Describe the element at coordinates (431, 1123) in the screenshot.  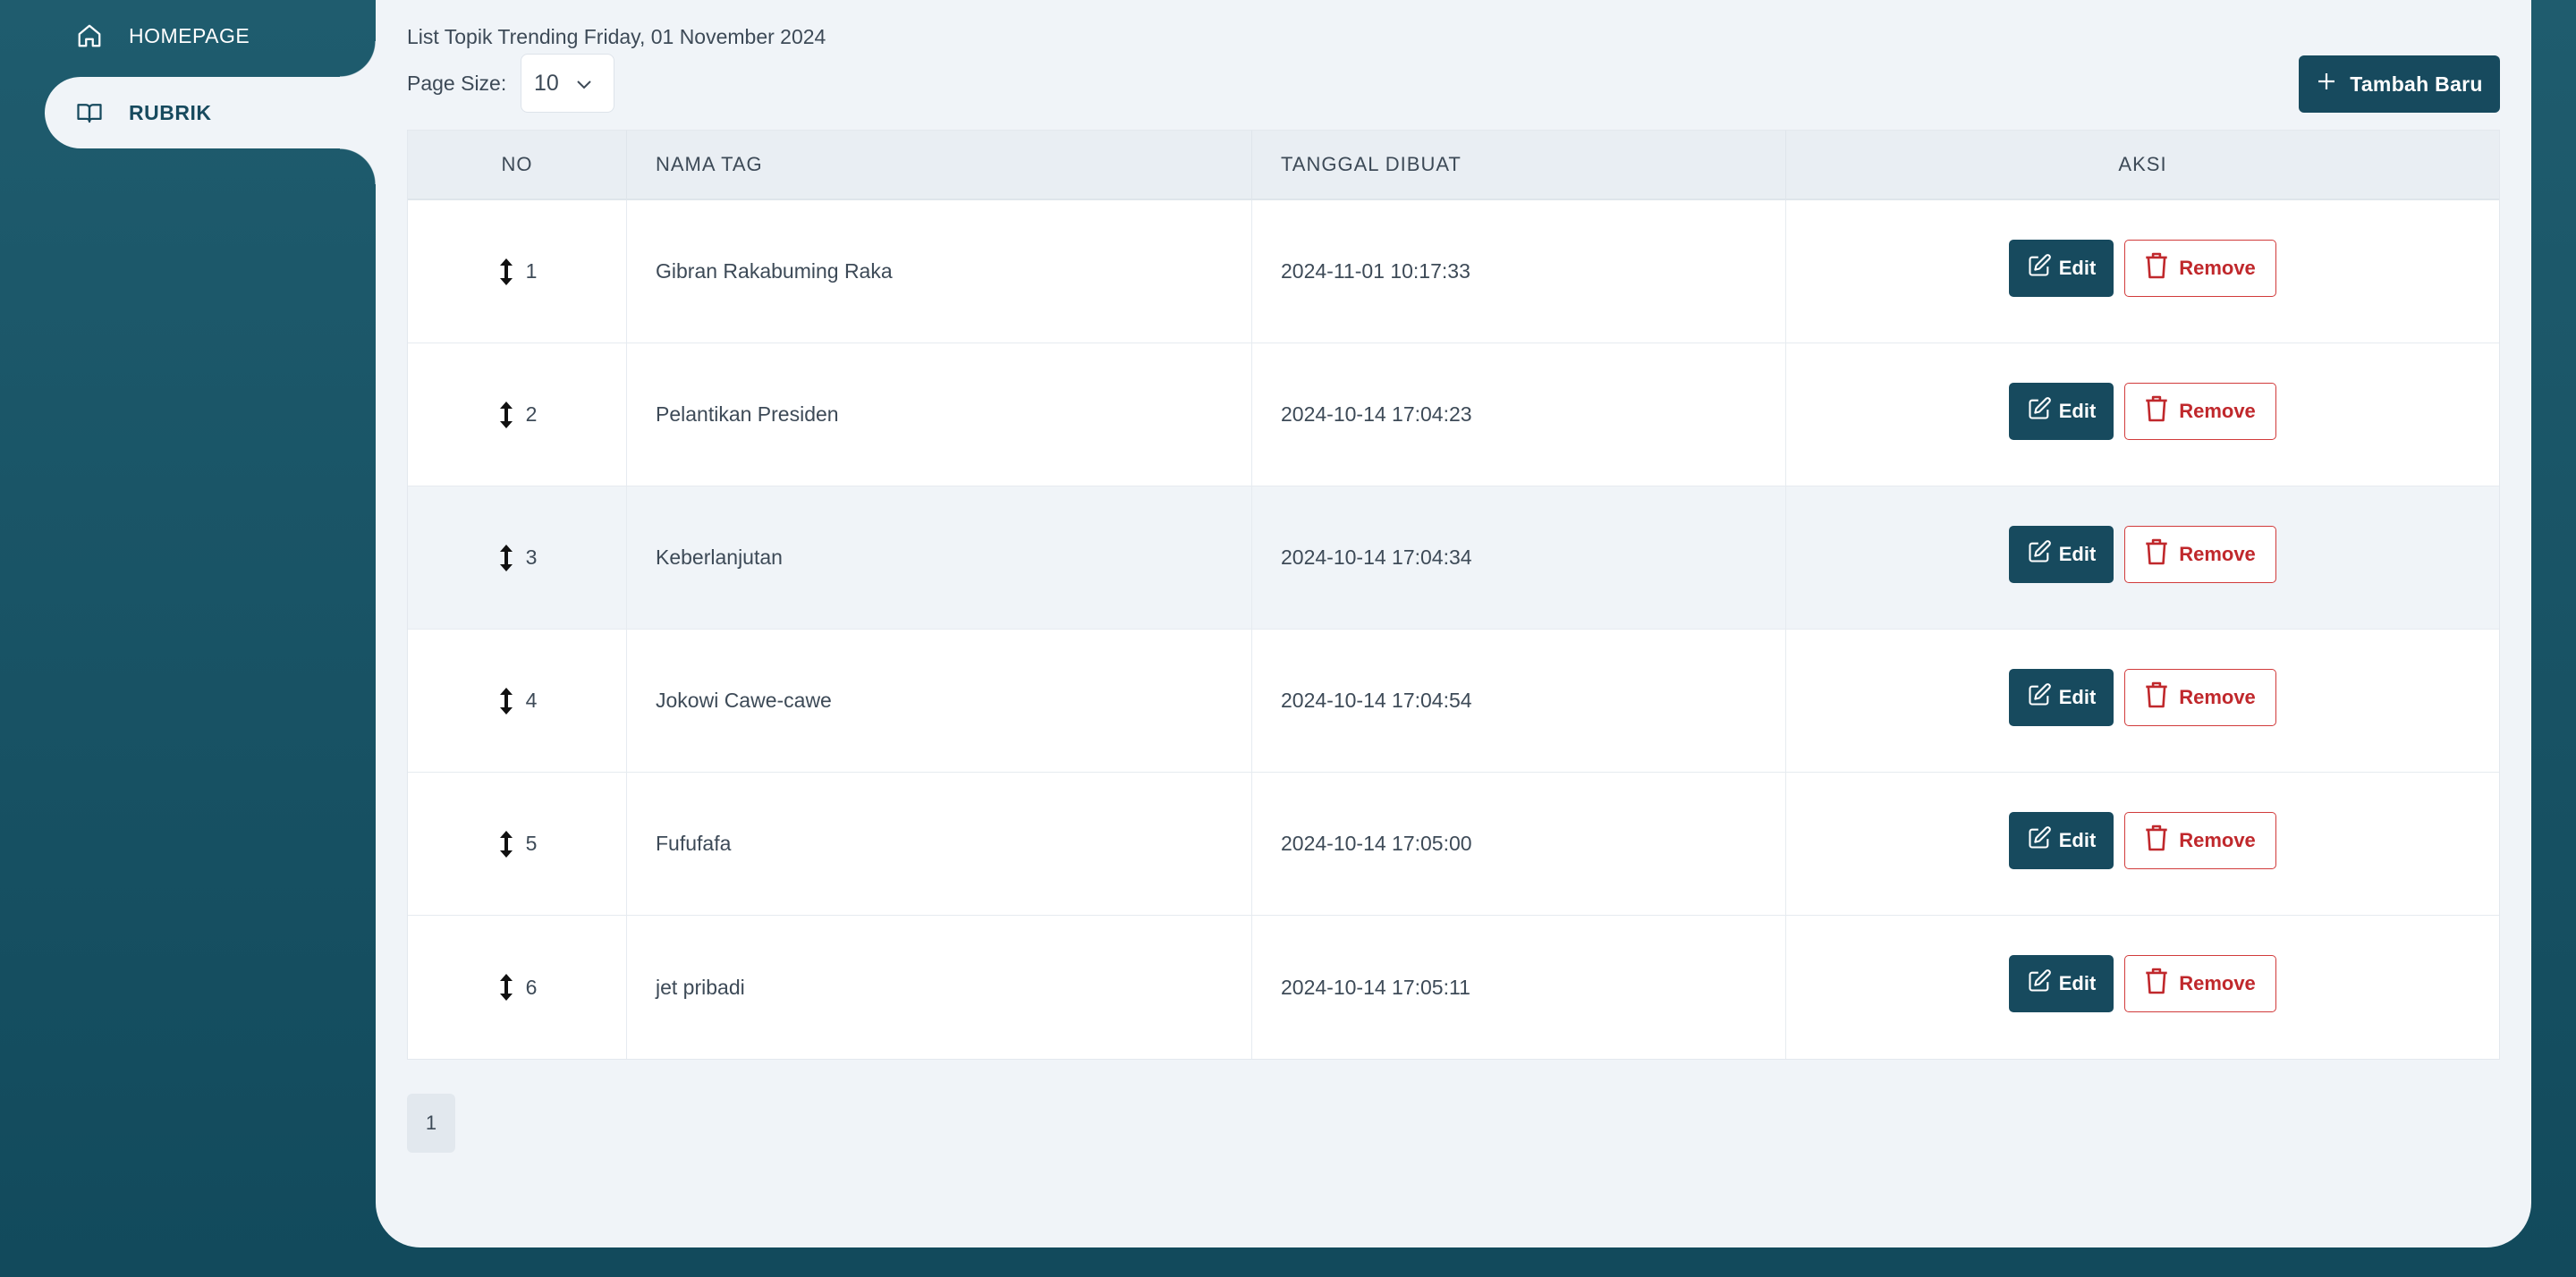
I see `pagination-page-1: 1` at that location.